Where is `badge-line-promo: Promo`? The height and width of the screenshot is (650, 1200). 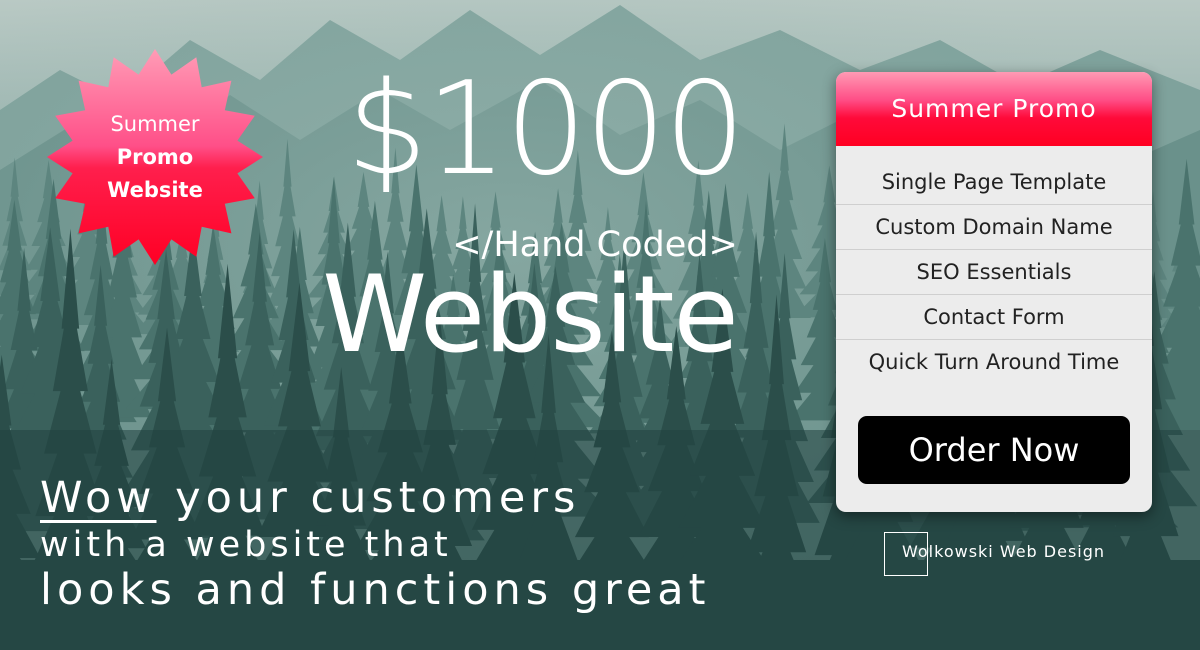
badge-line-promo: Promo is located at coordinates (155, 157).